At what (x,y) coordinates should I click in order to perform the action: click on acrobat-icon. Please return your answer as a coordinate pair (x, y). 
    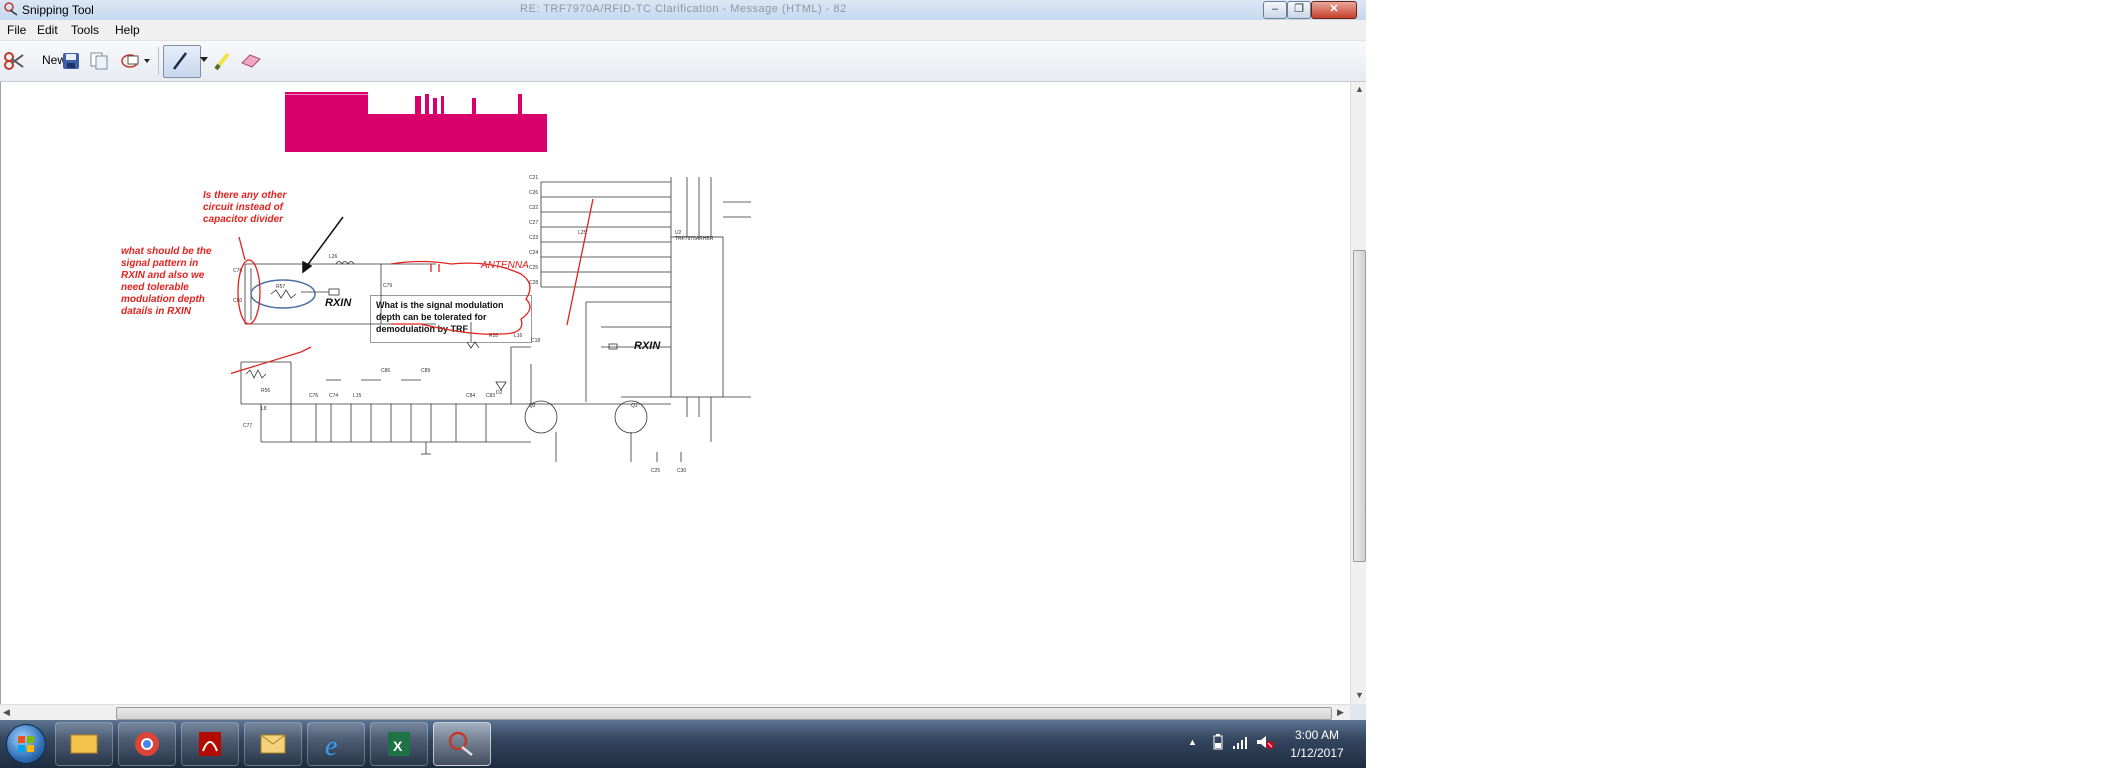
    Looking at the image, I should click on (210, 744).